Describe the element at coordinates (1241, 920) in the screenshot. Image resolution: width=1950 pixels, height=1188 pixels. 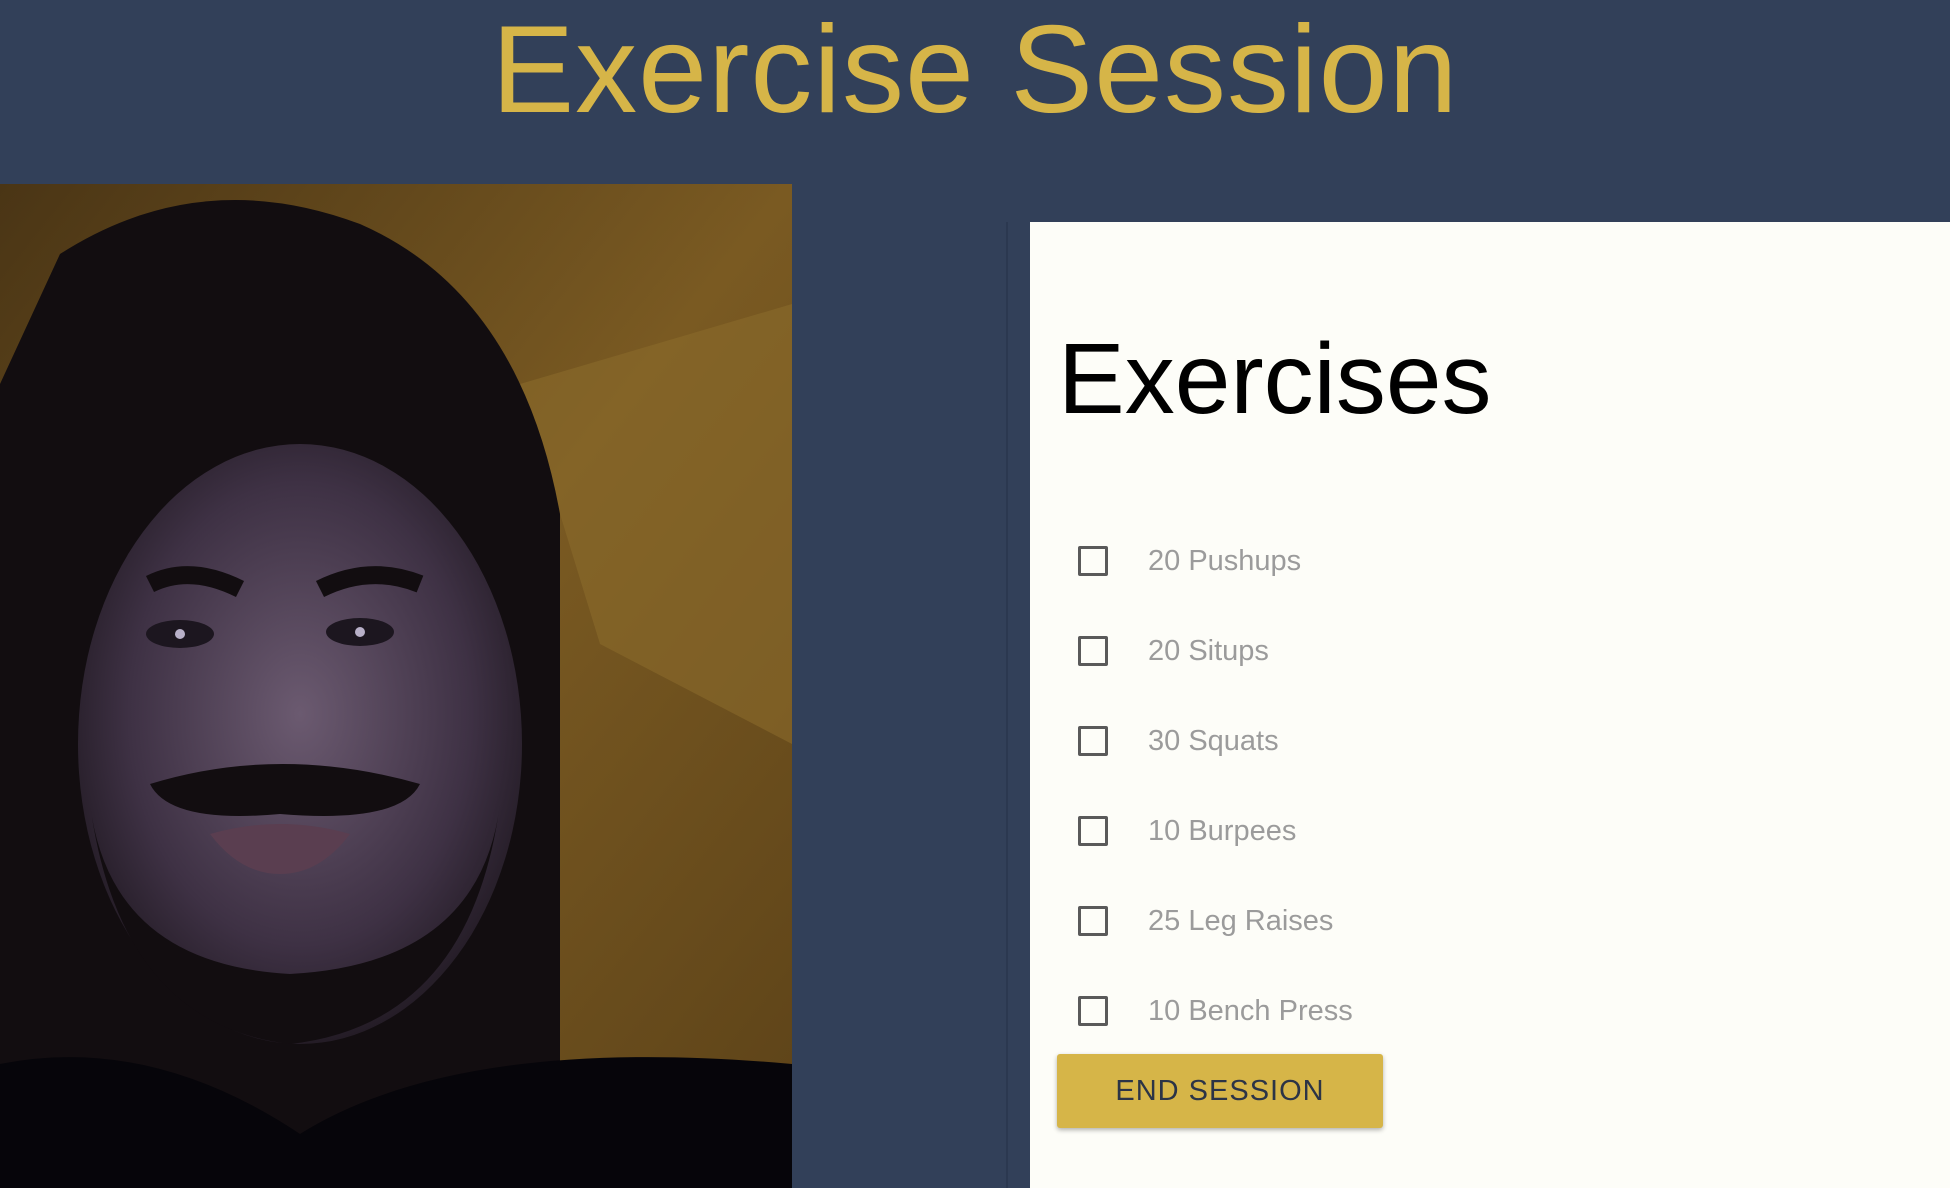
I see `exercise-label: 25 Leg Raises` at that location.